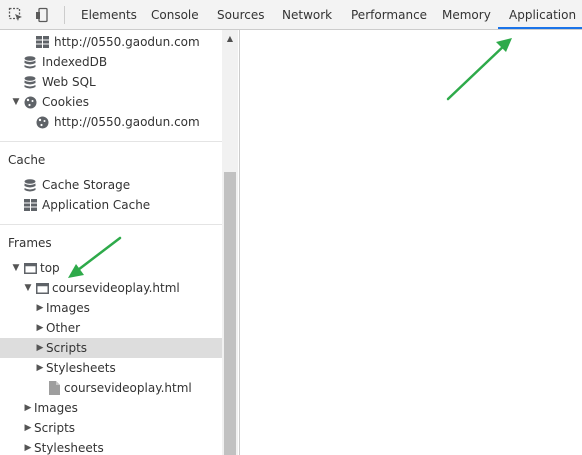  I want to click on cookies-item: ▼ Cookies, so click(111, 102).